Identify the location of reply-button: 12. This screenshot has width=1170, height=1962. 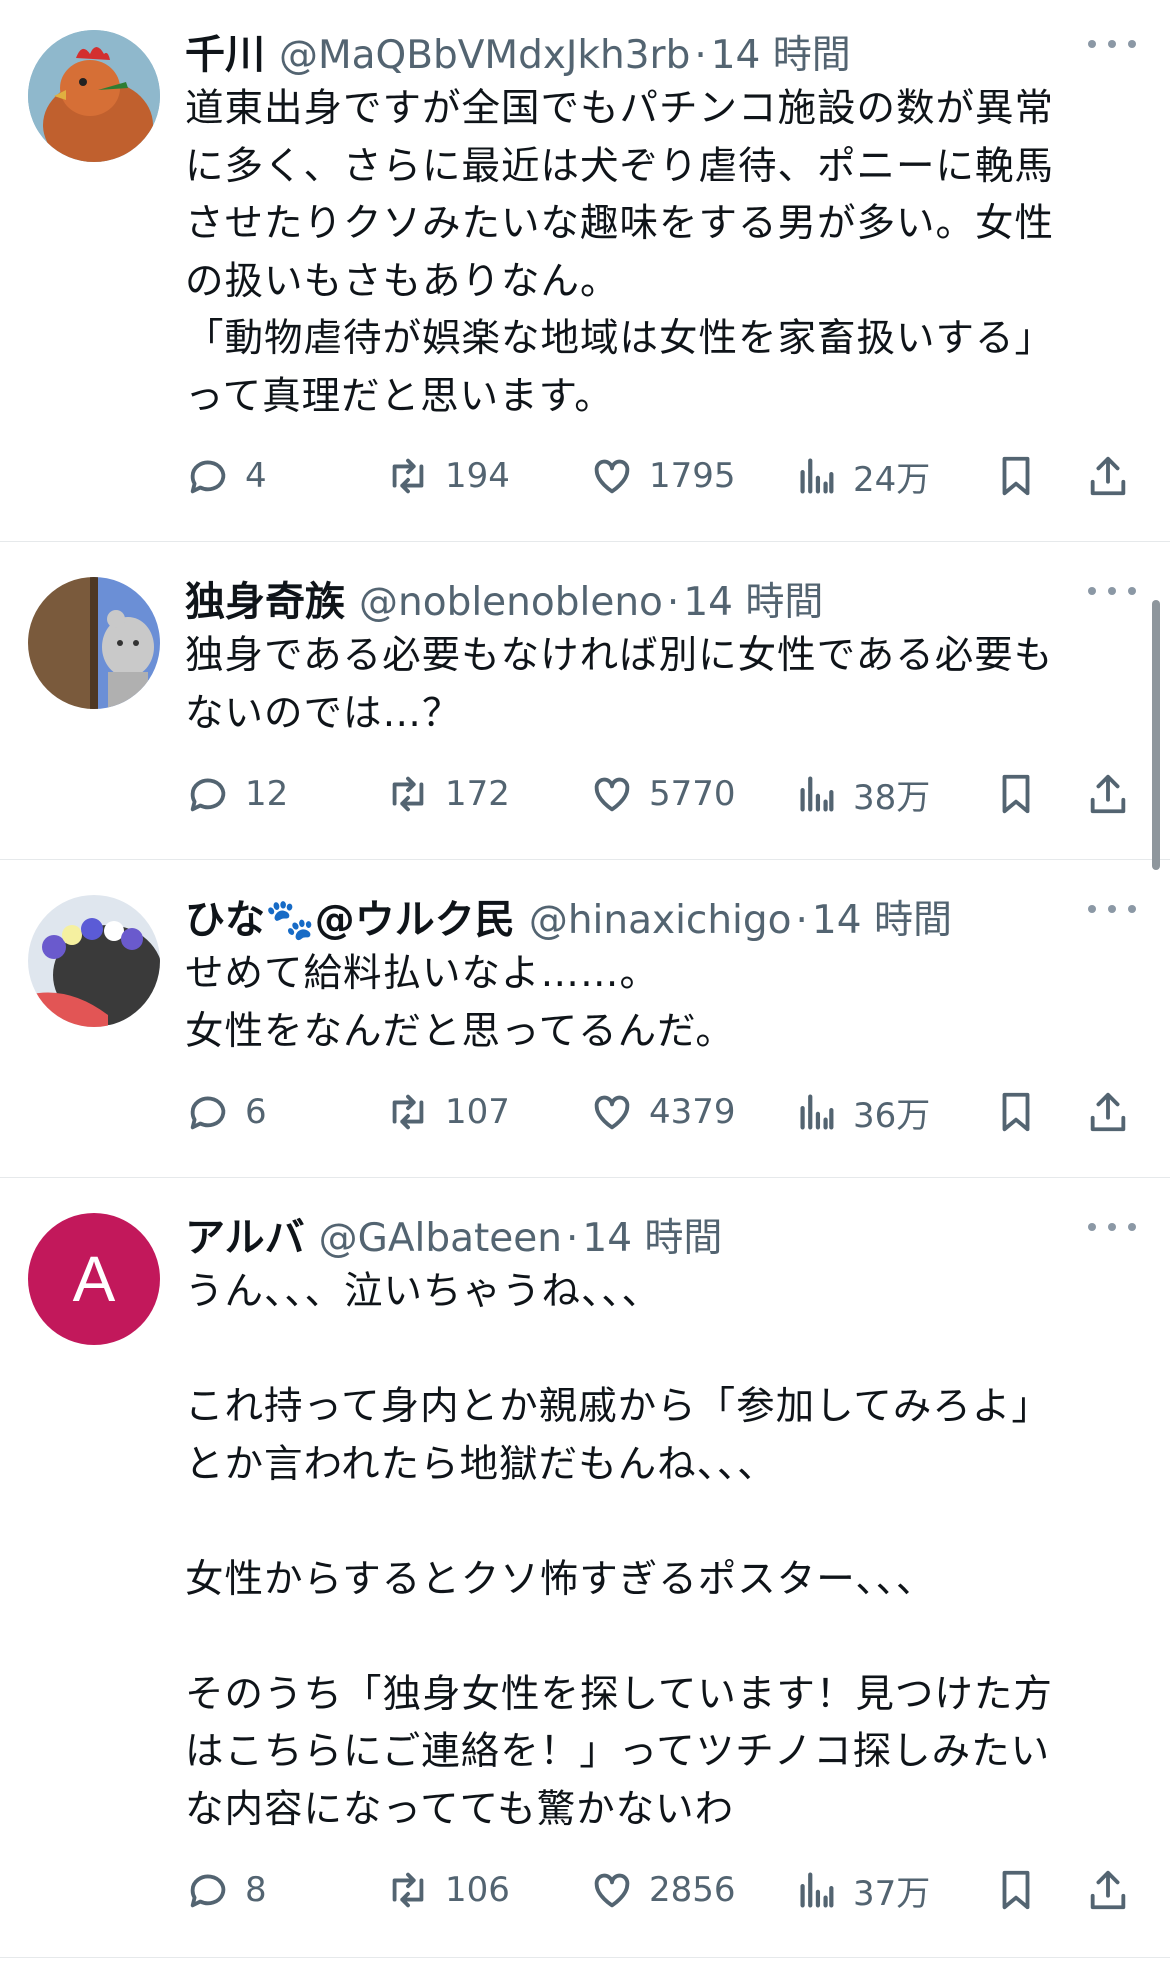
(236, 794).